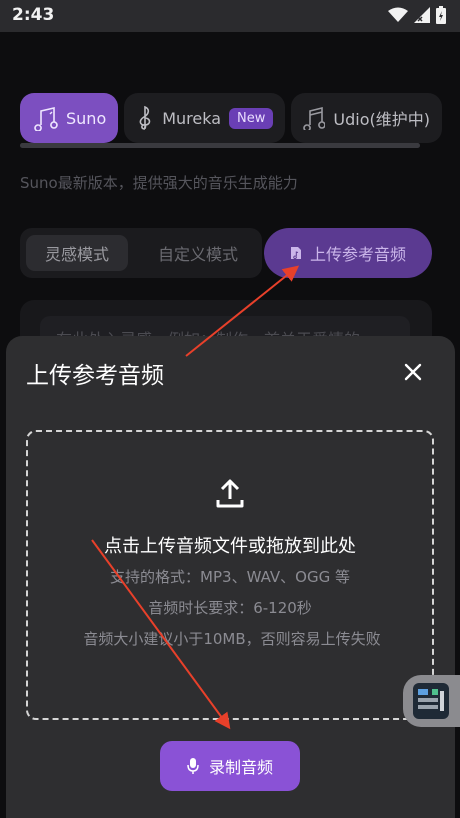  I want to click on status-bar: 2:43, so click(230, 16).